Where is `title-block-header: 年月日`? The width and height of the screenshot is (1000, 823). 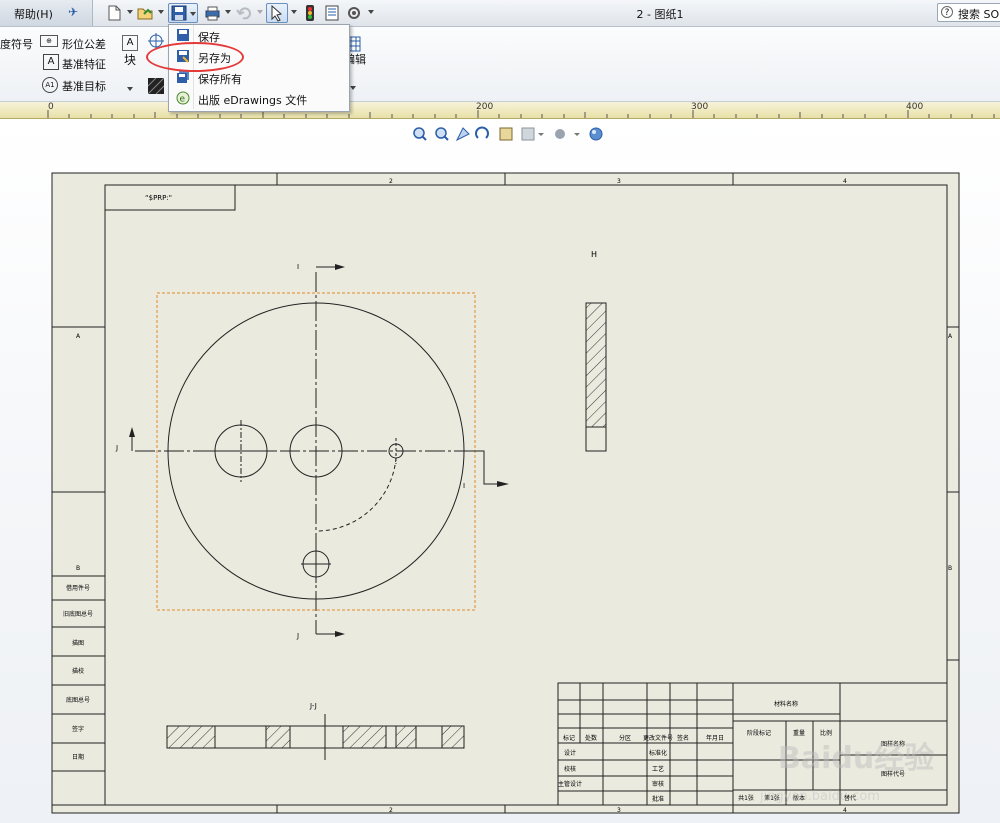 title-block-header: 年月日 is located at coordinates (715, 738).